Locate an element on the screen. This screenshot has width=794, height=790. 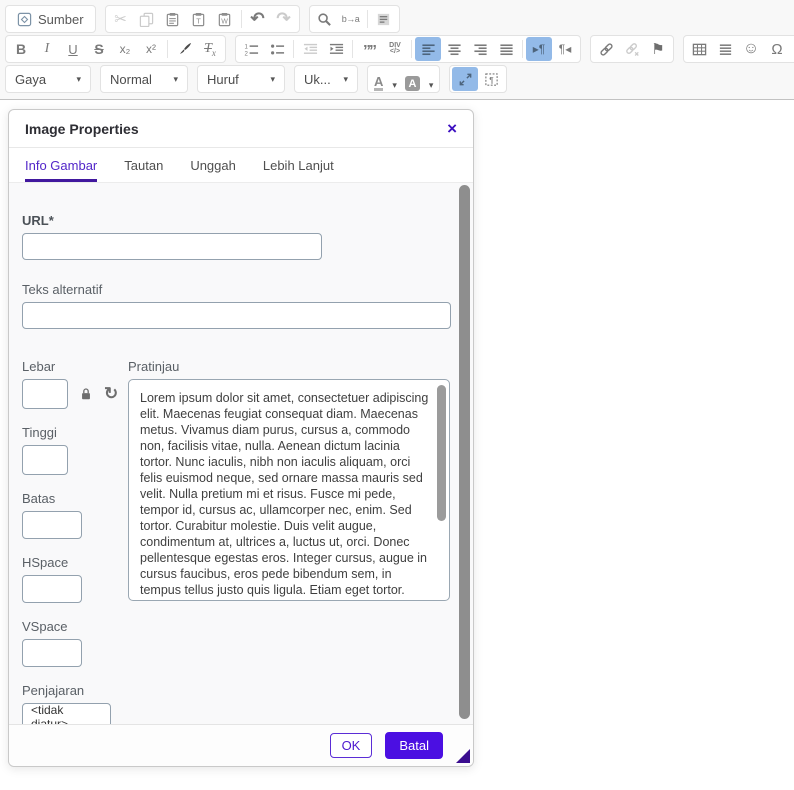
cancel-button: Batal is located at coordinates (414, 745).